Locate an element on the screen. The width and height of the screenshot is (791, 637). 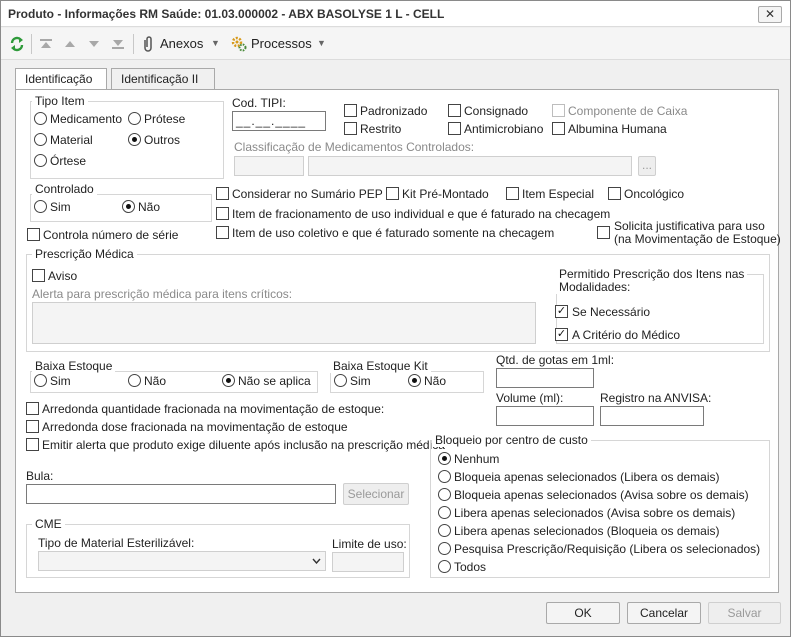
bloqueio-todos-radio is located at coordinates (444, 566).